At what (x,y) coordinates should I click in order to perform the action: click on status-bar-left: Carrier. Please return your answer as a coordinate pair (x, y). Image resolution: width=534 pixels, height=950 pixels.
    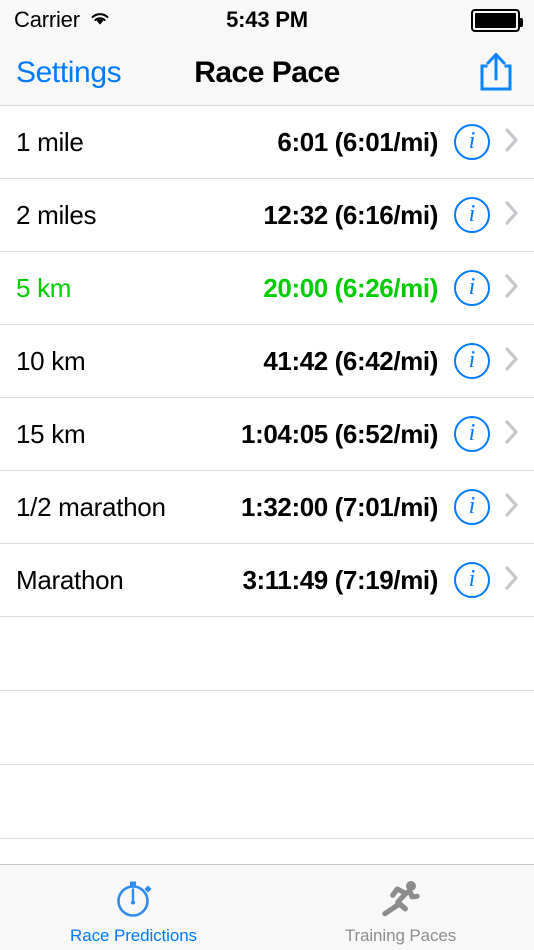
    Looking at the image, I should click on (63, 20).